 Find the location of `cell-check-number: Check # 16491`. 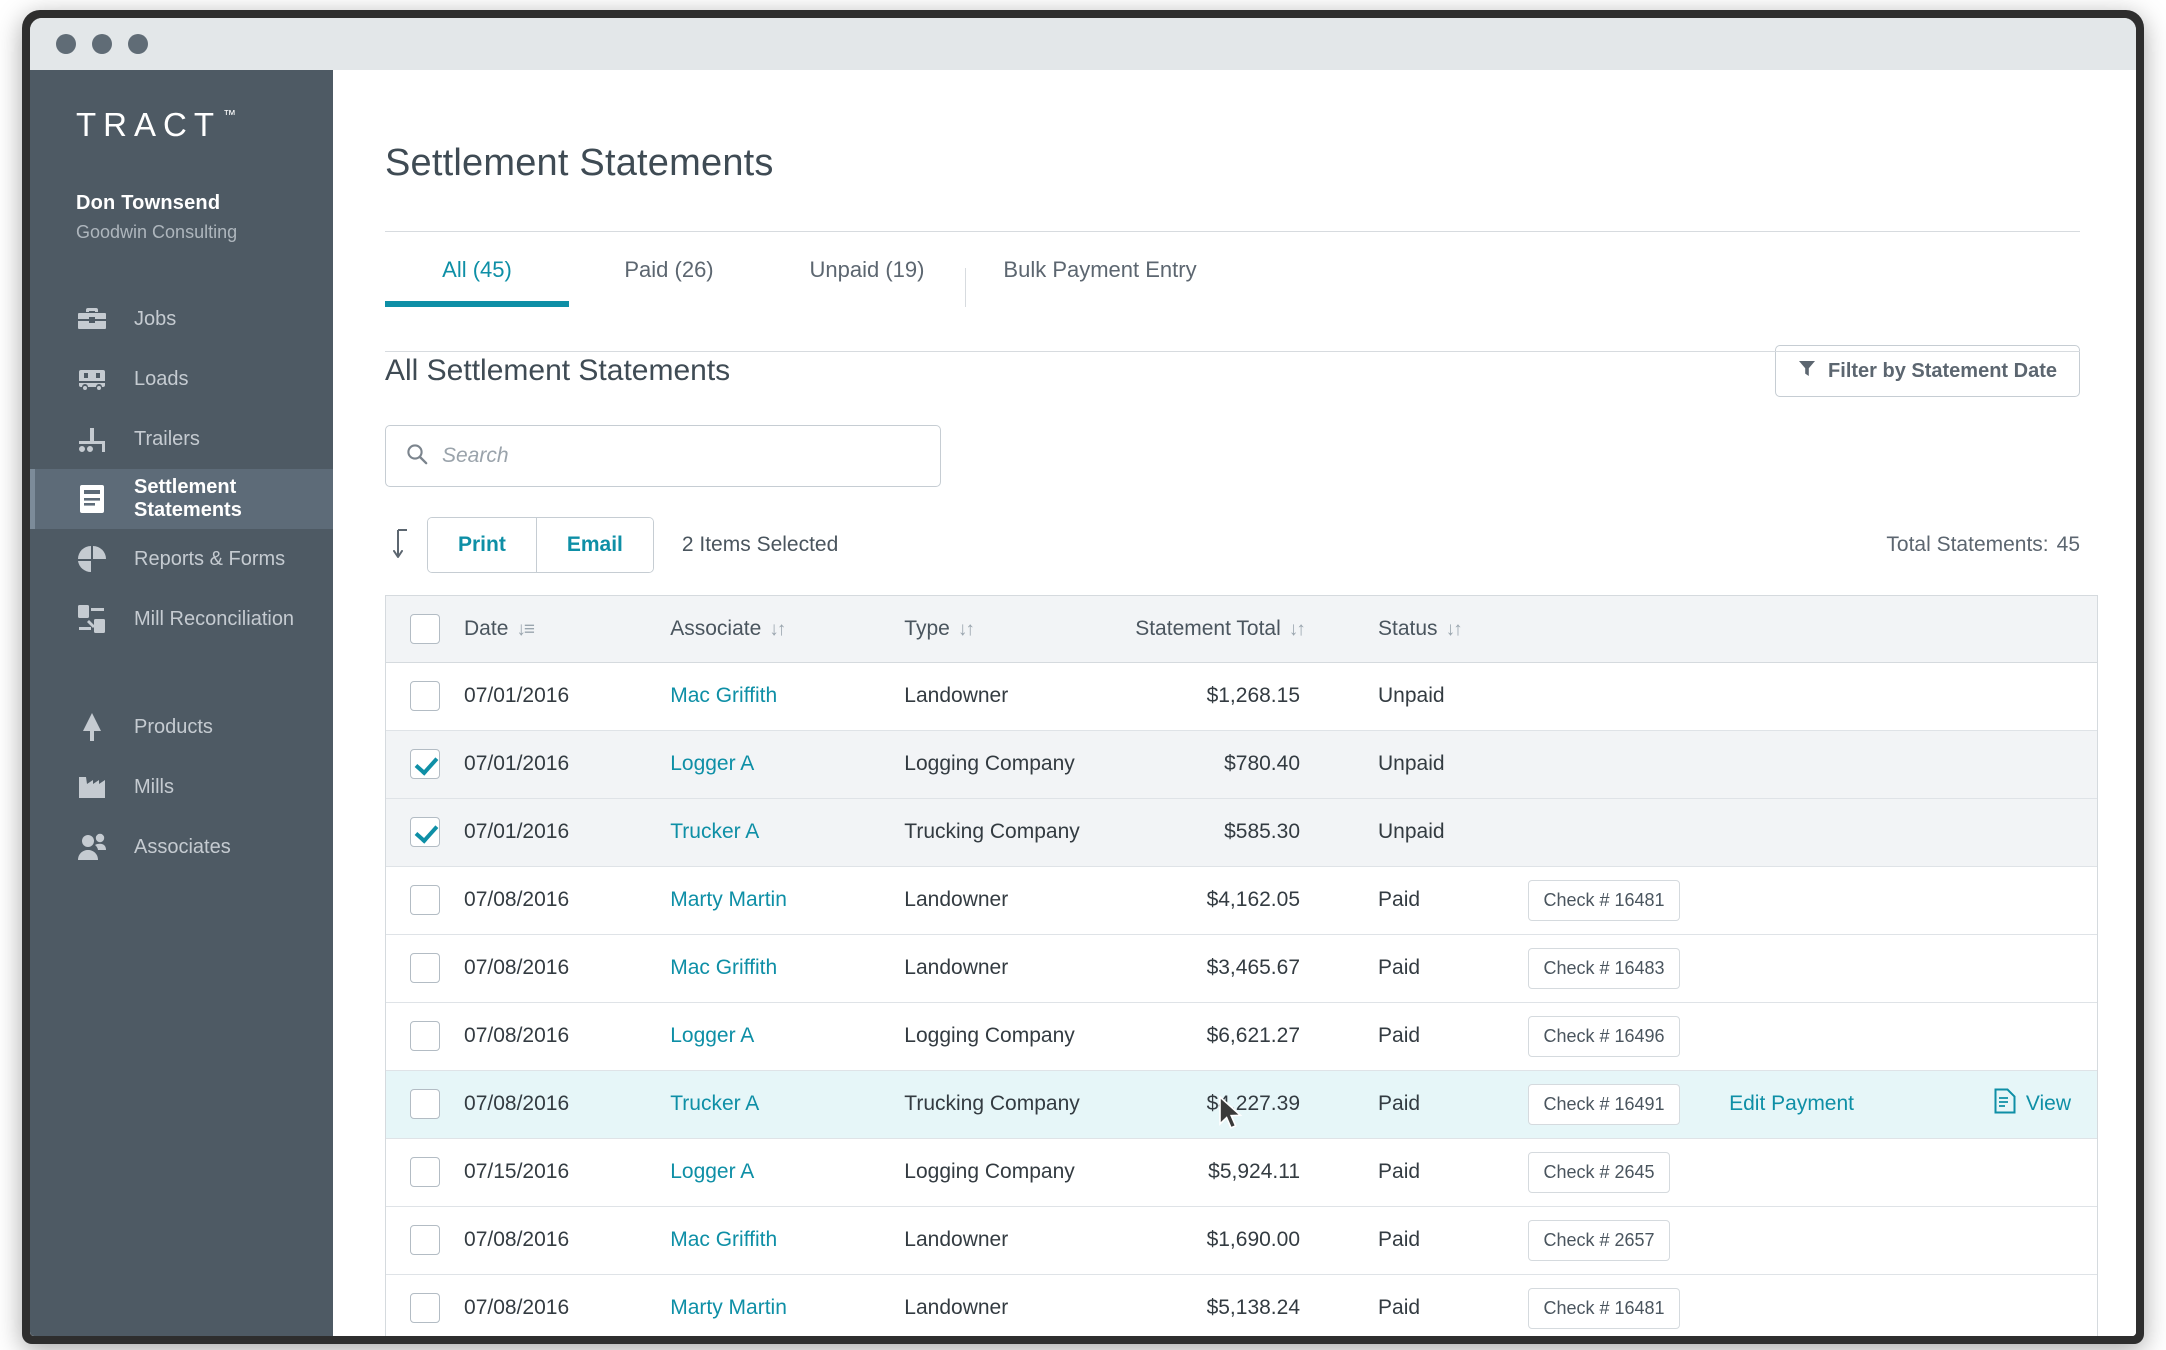

cell-check-number: Check # 16491 is located at coordinates (1629, 1104).